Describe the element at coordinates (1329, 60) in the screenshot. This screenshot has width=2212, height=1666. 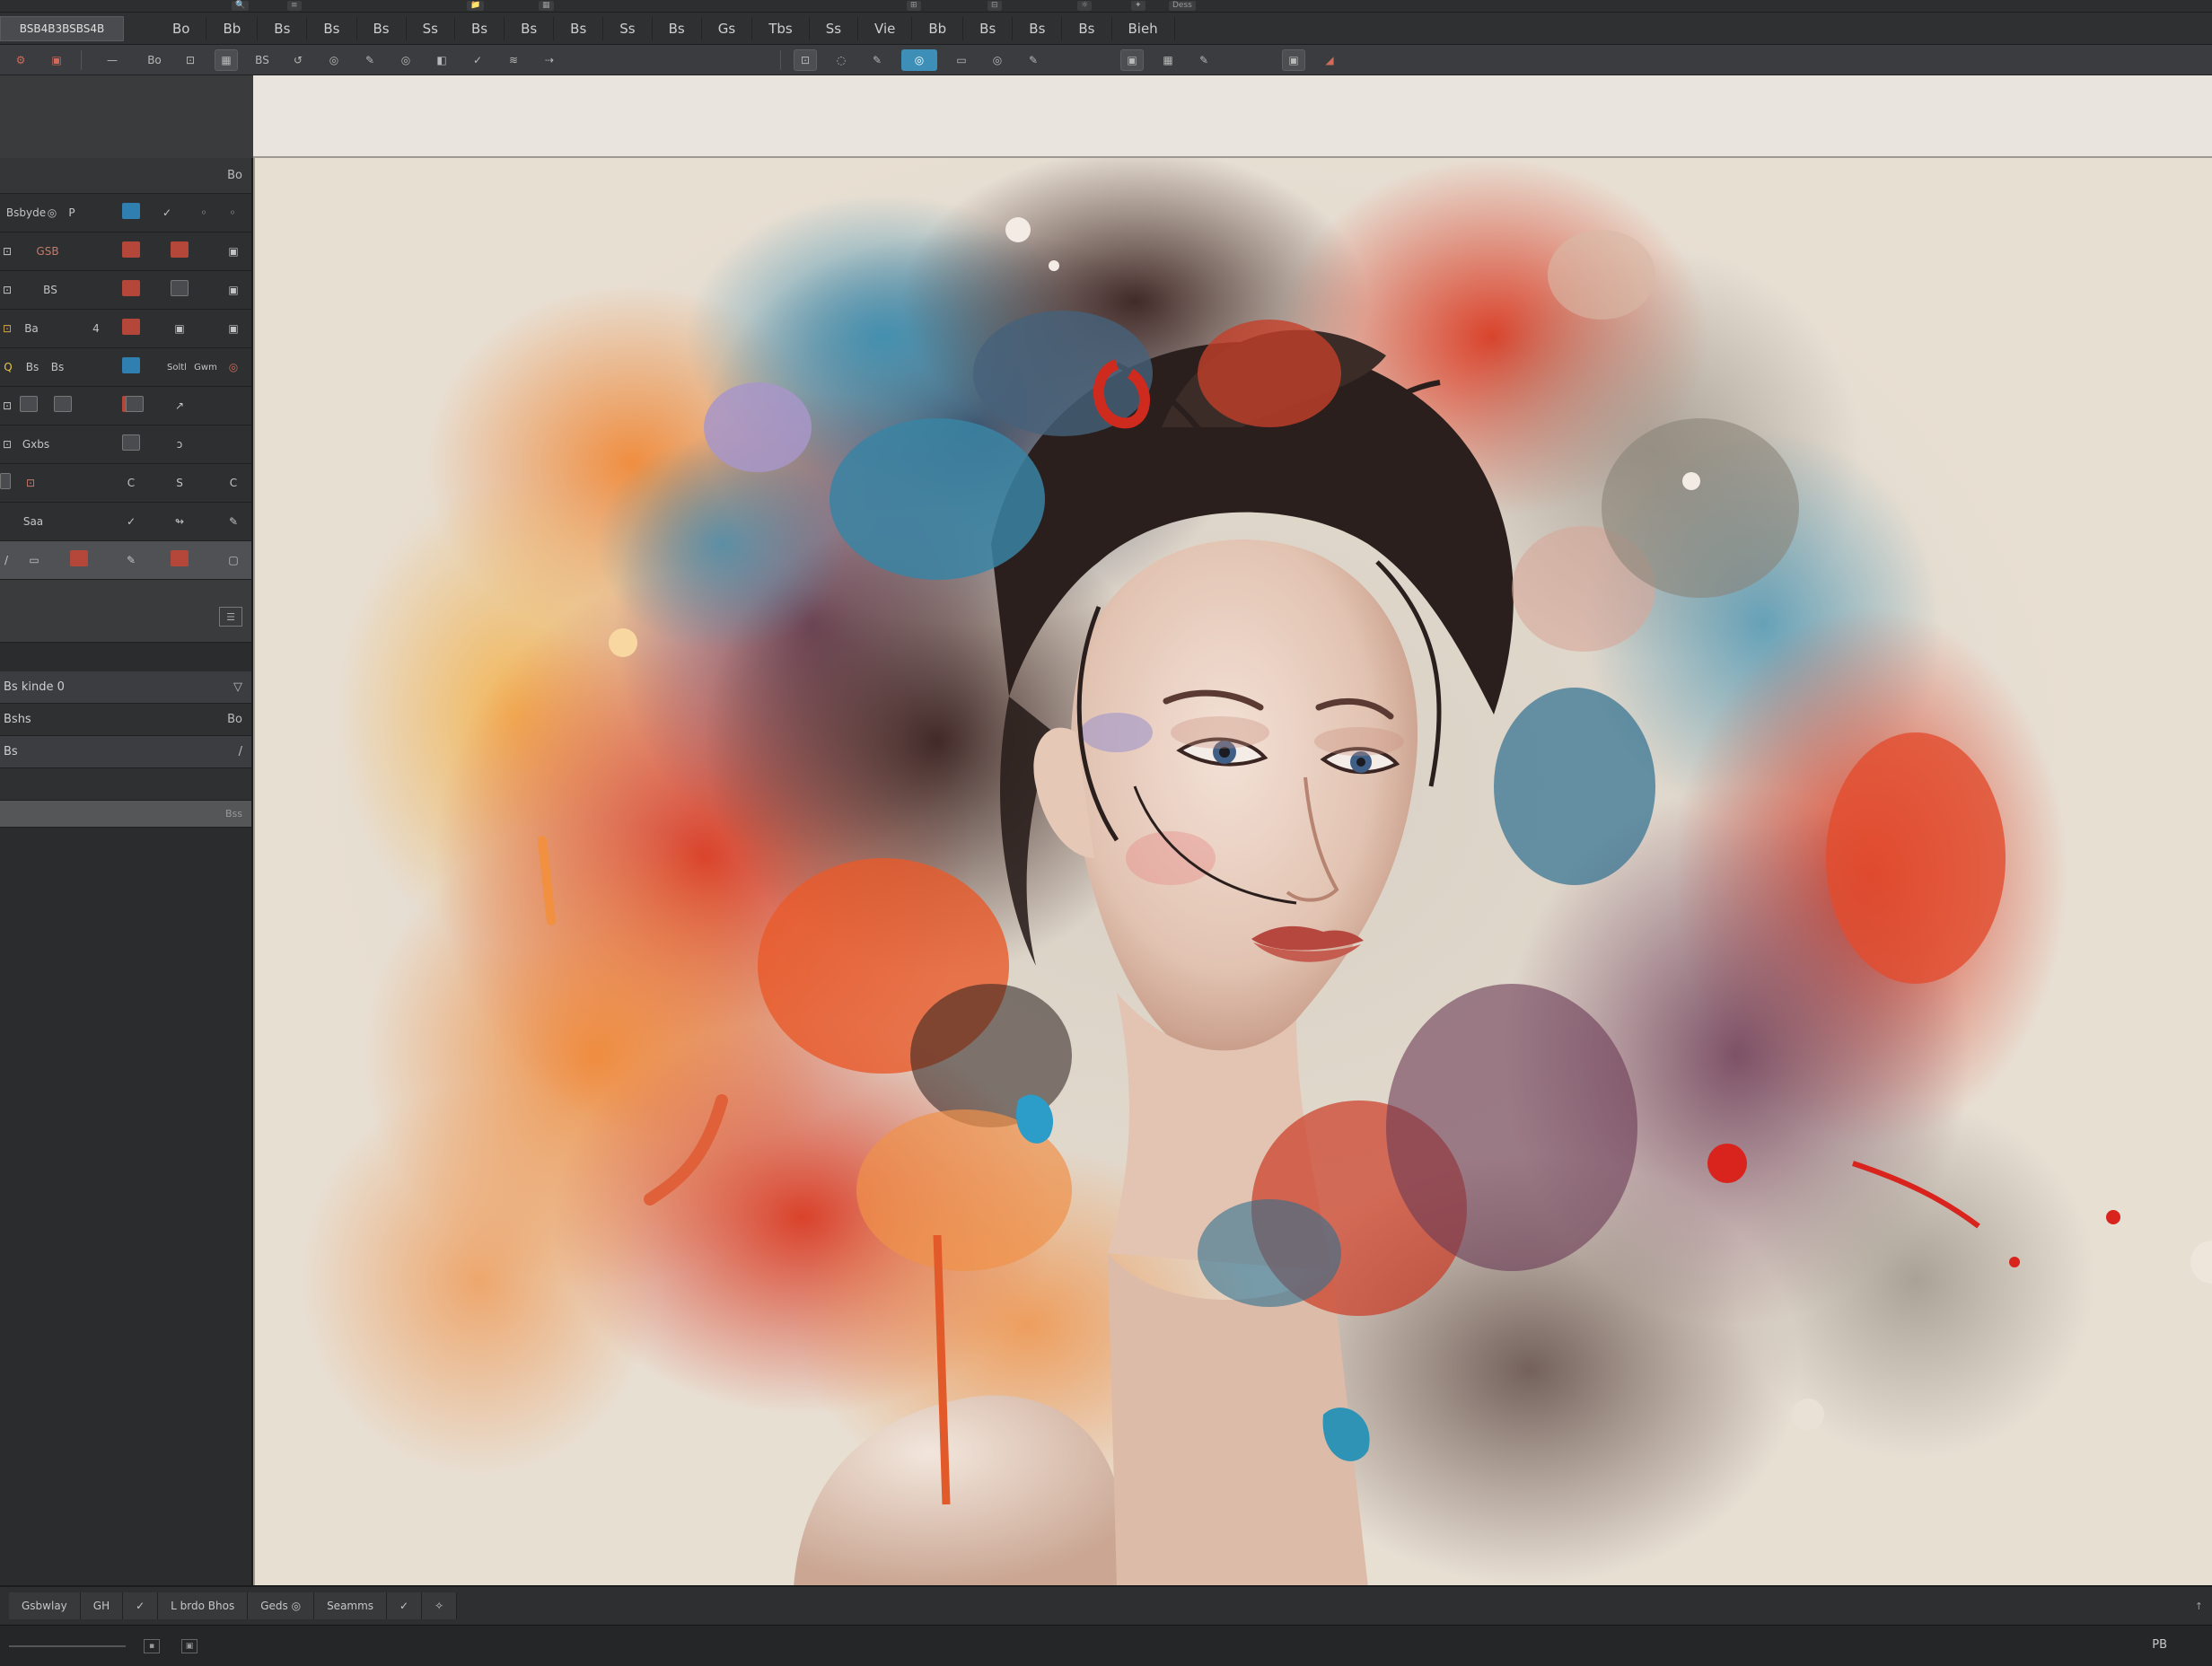
I see `corner-icon: ◢` at that location.